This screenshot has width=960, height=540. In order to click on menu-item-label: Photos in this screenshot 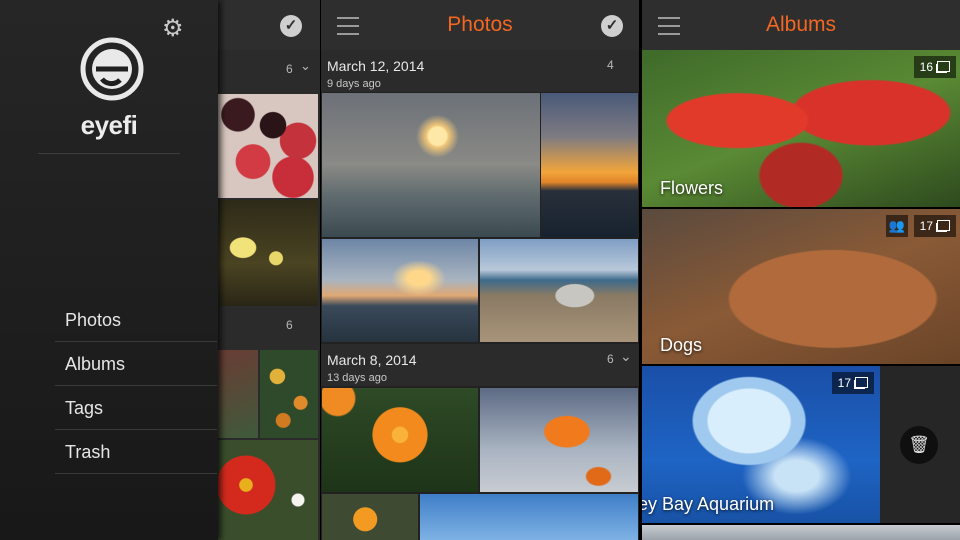, I will do `click(93, 320)`.